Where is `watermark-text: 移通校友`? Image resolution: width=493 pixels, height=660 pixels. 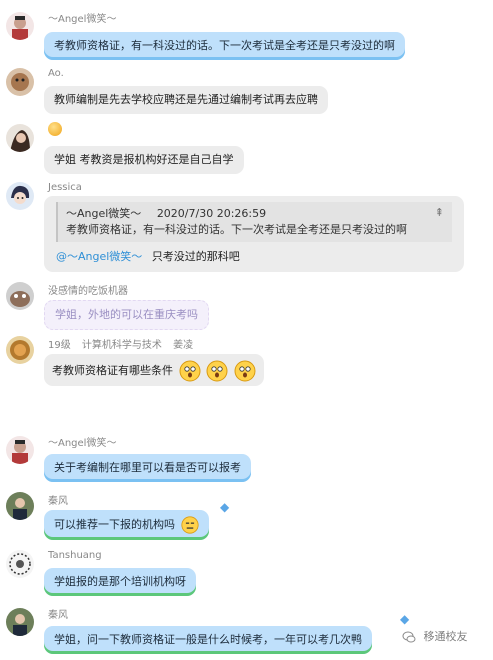 watermark-text: 移通校友 is located at coordinates (445, 636).